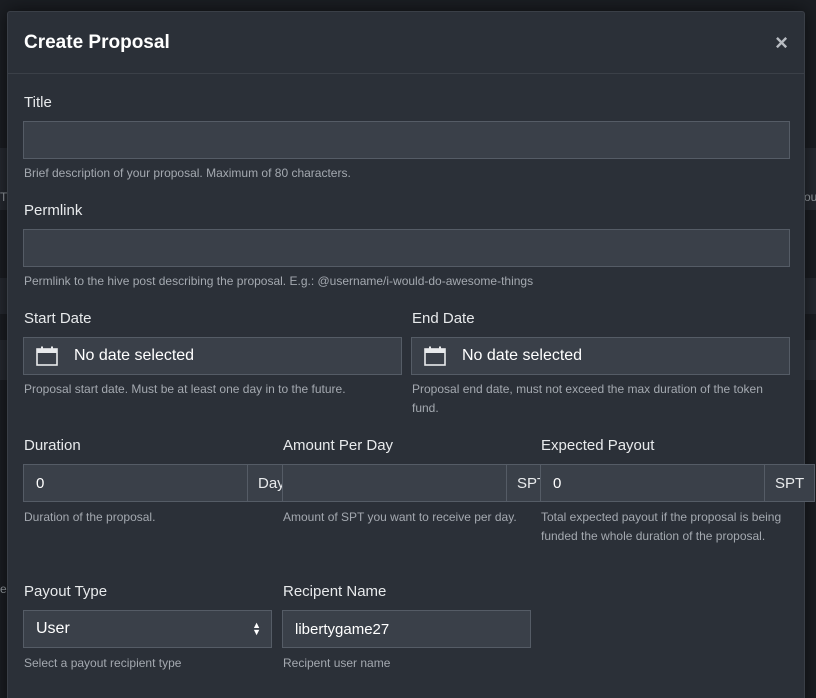 The width and height of the screenshot is (816, 698). What do you see at coordinates (256, 628) in the screenshot?
I see `select-arrows-icon: ▲ ▼` at bounding box center [256, 628].